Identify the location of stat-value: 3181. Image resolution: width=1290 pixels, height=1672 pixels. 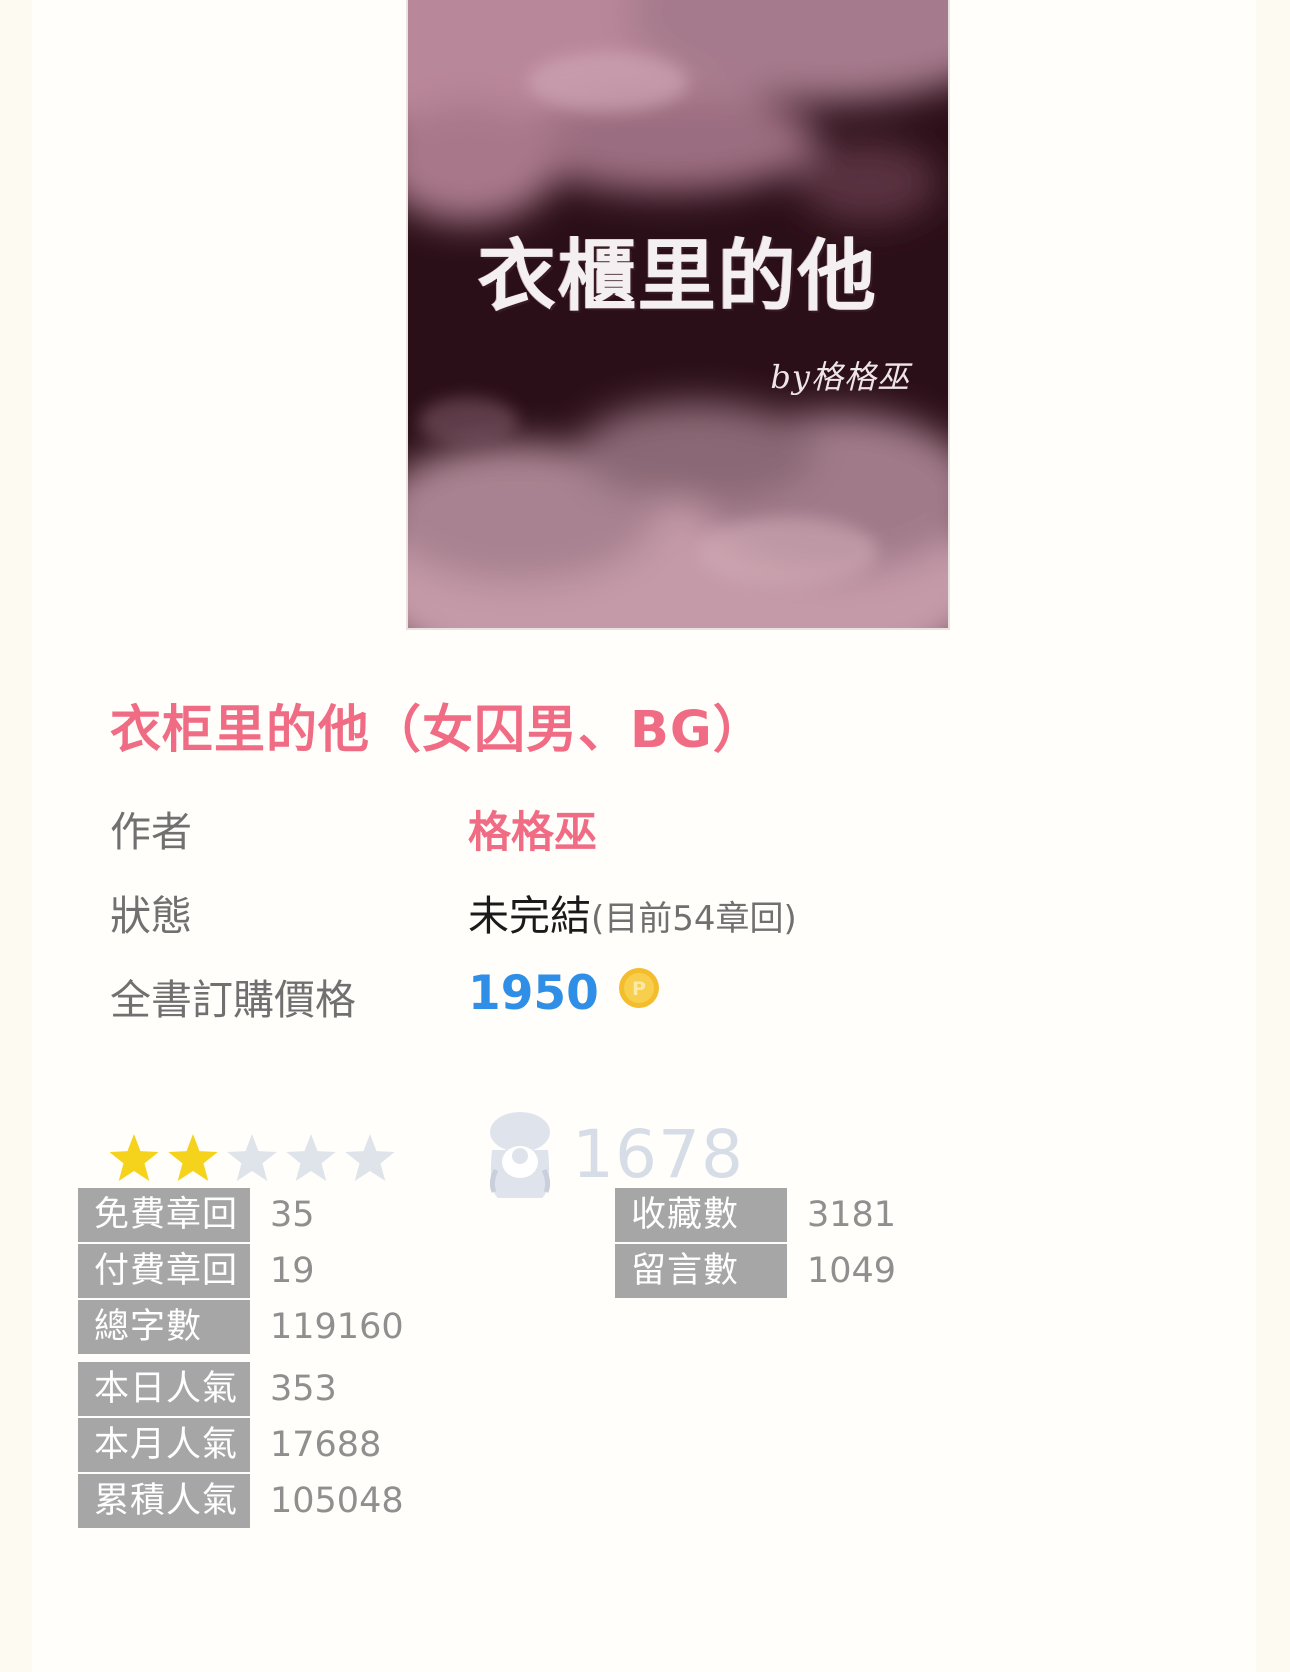
(852, 1215).